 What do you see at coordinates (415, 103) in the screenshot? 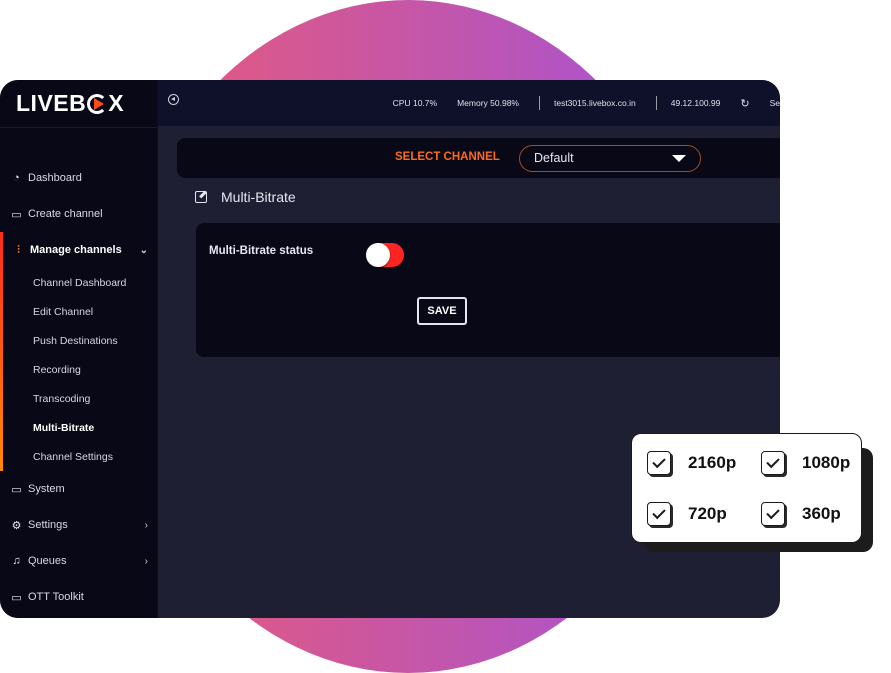
I see `cpu-usage: CPU 10.7%` at bounding box center [415, 103].